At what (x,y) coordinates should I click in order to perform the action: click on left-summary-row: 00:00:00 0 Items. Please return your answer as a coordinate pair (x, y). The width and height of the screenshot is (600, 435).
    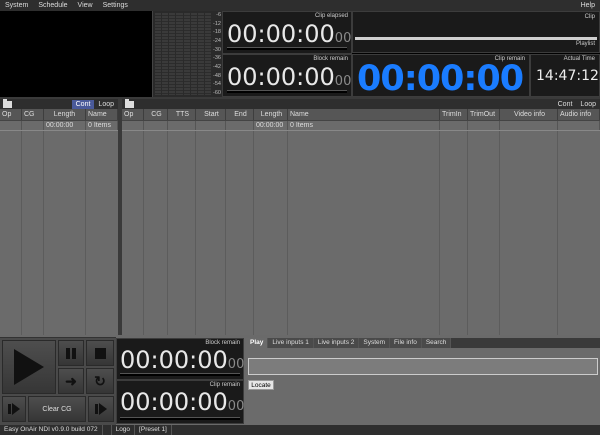
    Looking at the image, I should click on (59, 125).